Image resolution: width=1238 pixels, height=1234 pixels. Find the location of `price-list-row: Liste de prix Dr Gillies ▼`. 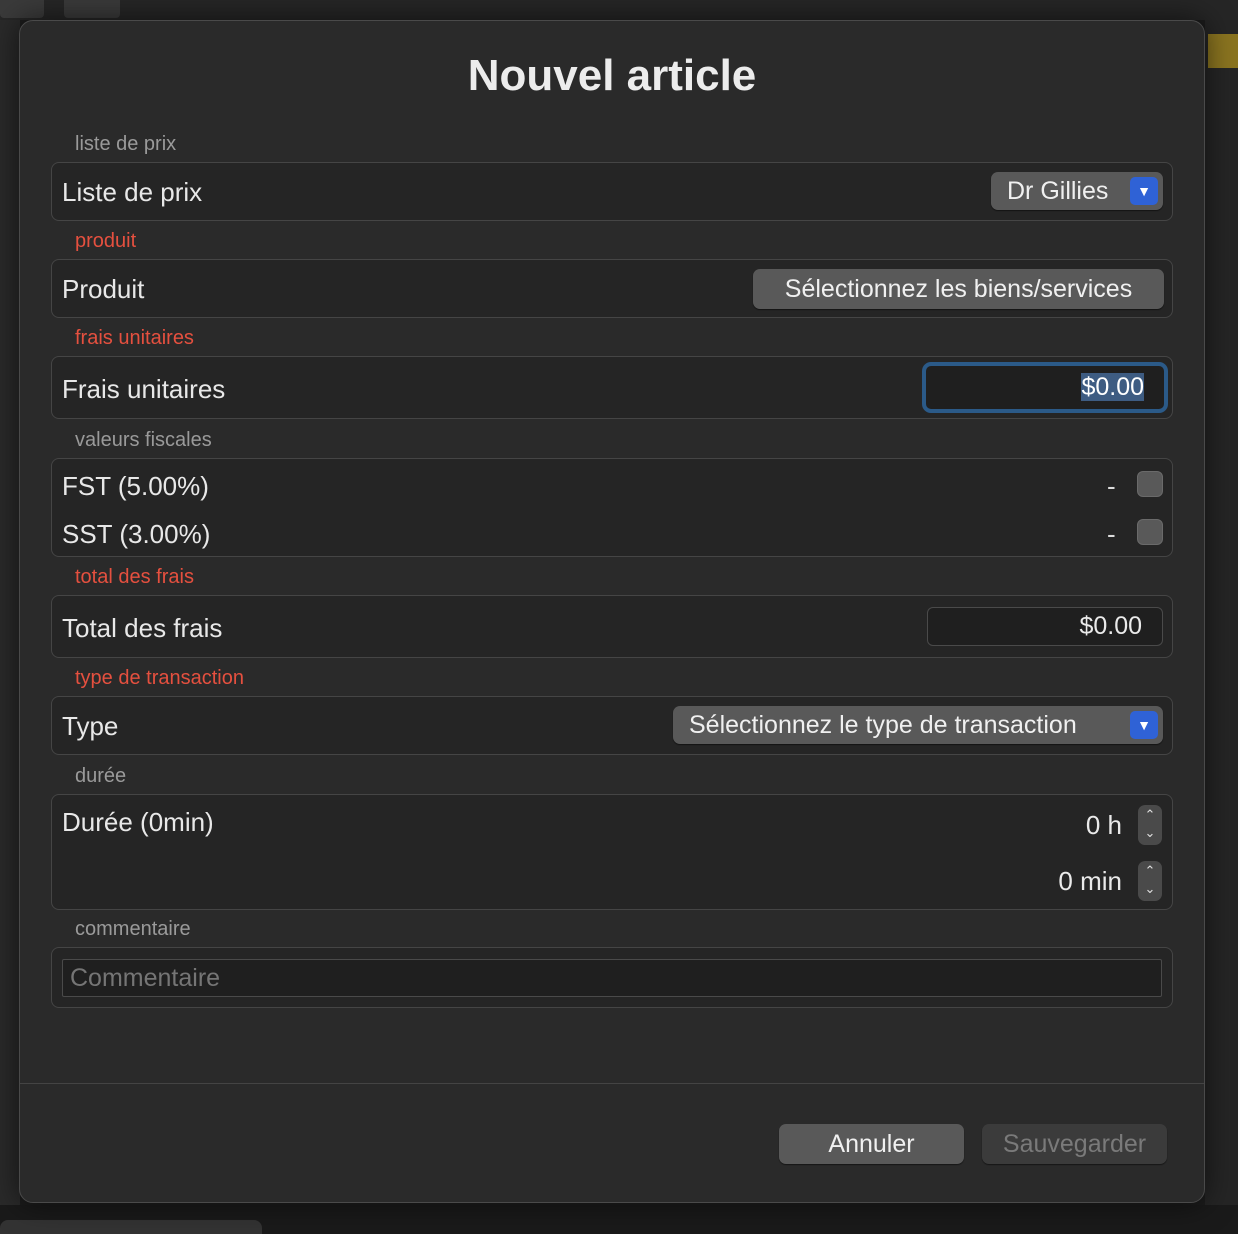

price-list-row: Liste de prix Dr Gillies ▼ is located at coordinates (612, 191).